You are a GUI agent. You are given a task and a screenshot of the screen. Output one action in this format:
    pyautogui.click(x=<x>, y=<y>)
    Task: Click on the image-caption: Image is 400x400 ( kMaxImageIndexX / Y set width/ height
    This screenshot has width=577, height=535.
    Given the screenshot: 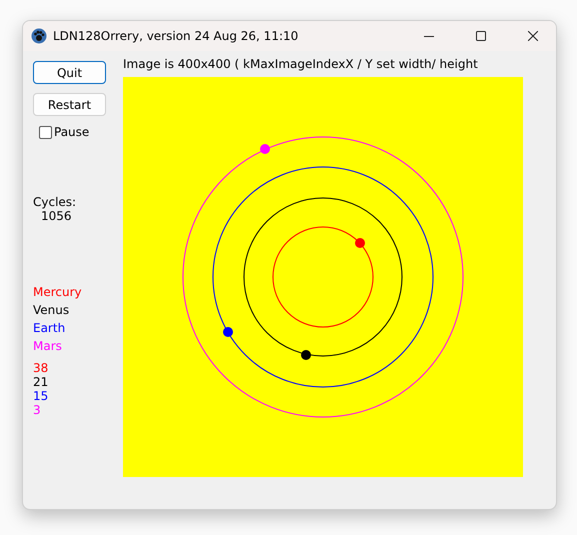 What is the action you would take?
    pyautogui.click(x=301, y=65)
    